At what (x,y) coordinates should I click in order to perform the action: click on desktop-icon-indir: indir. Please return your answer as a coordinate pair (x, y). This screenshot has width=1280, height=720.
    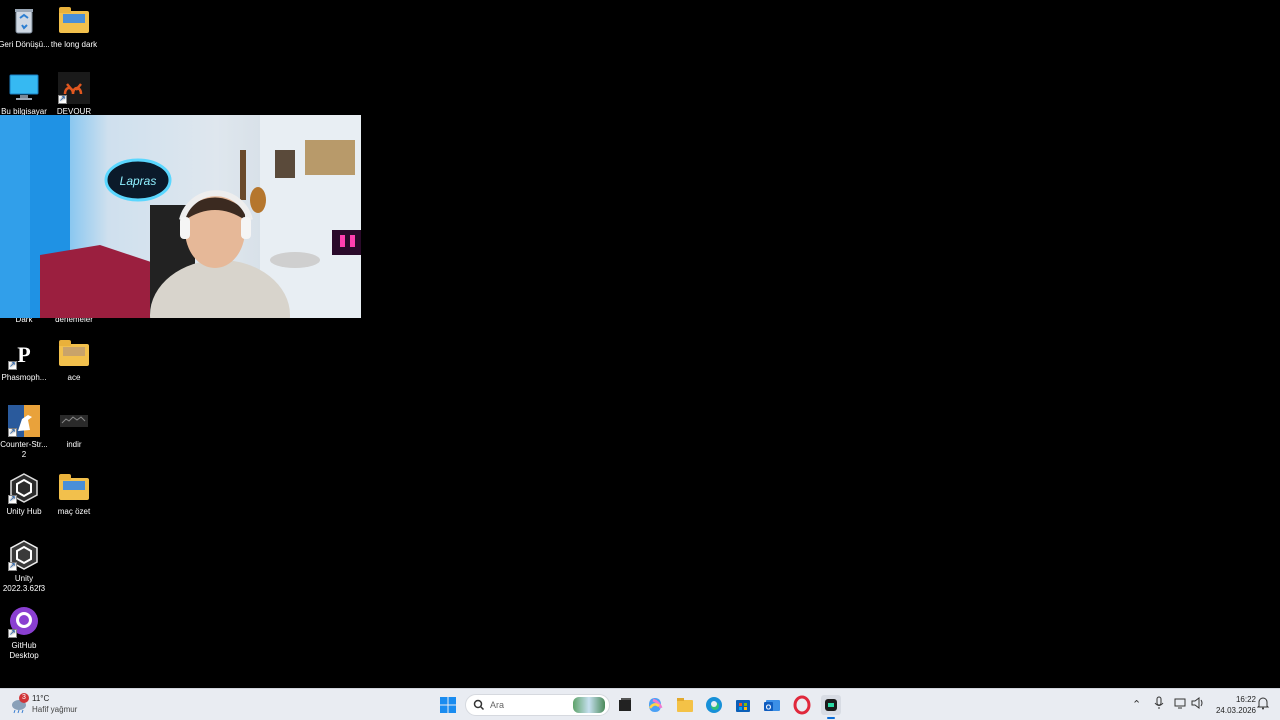
    Looking at the image, I should click on (74, 427).